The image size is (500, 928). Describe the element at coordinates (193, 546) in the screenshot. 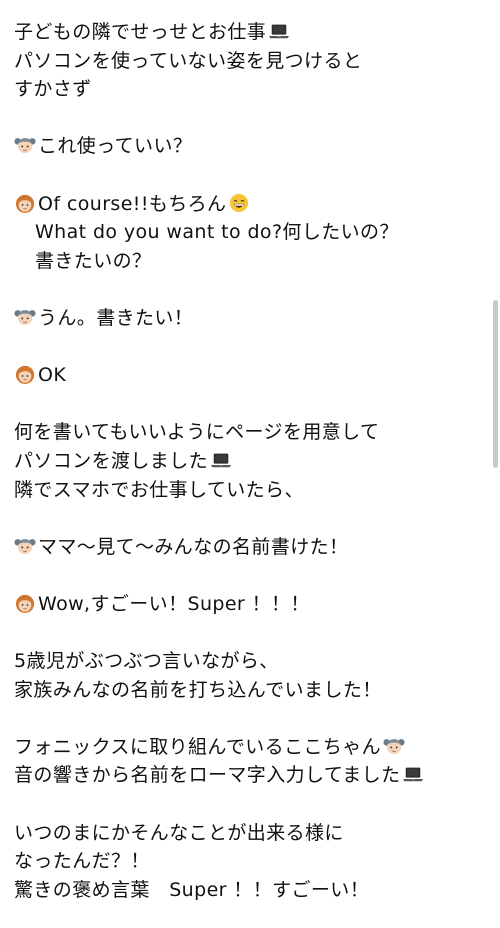

I see `text-line-content: ママ〜見て〜みんなの名前書けた！` at that location.